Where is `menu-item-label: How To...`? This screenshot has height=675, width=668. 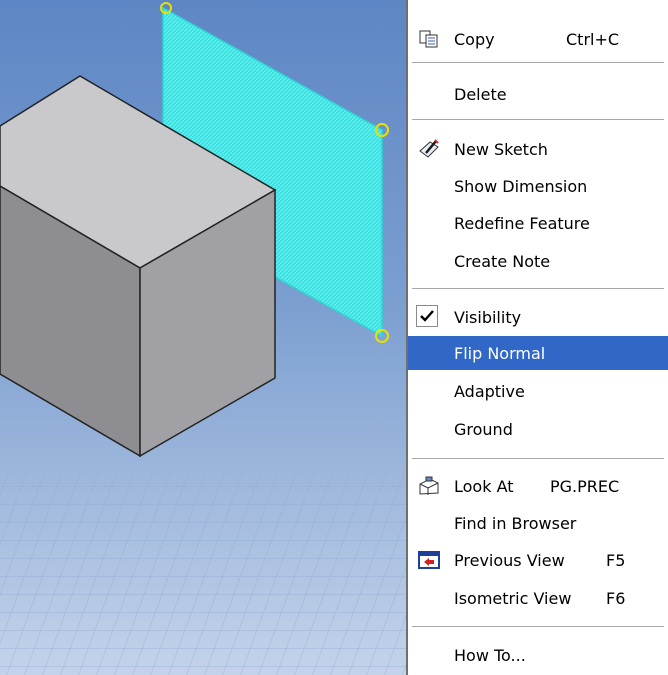
menu-item-label: How To... is located at coordinates (490, 655).